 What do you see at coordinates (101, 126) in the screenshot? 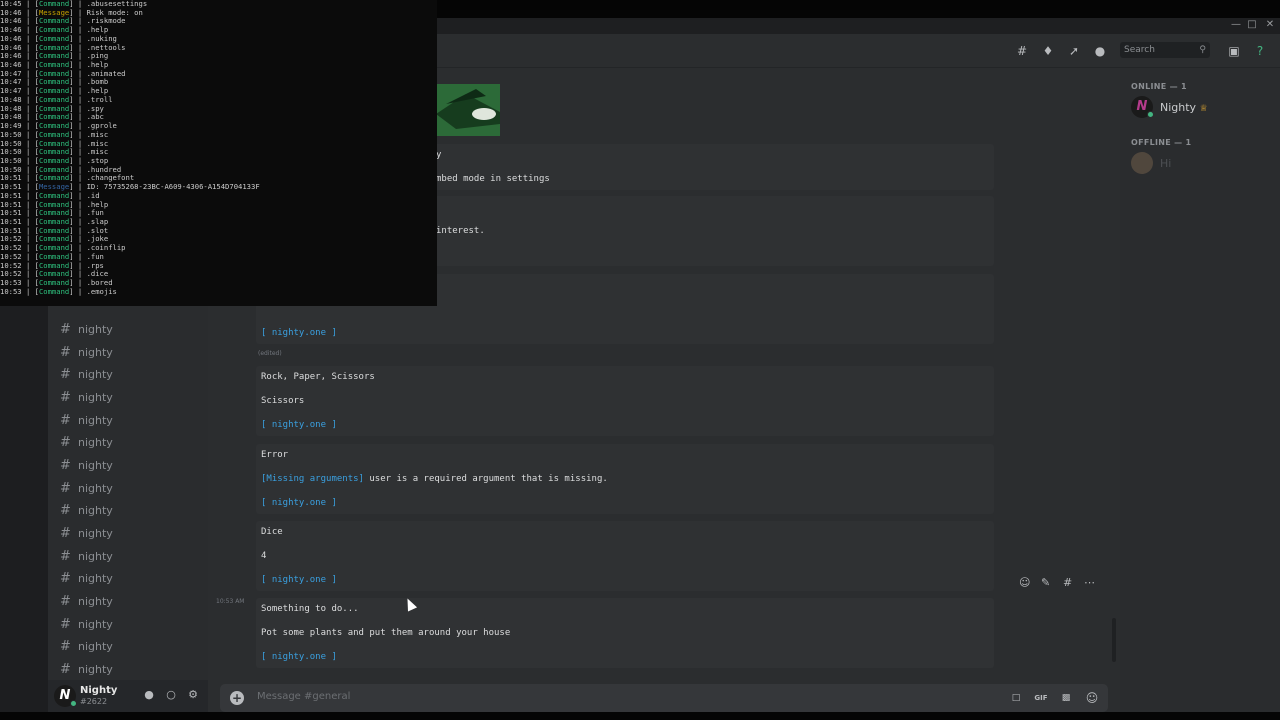
I see `console-text: .gprole` at bounding box center [101, 126].